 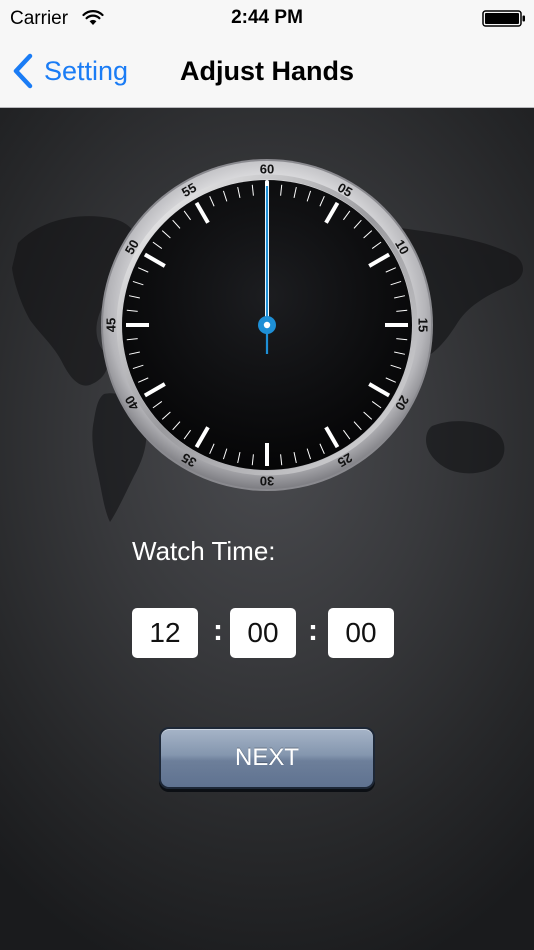 I want to click on page-title: Adjust Hands, so click(x=266, y=71).